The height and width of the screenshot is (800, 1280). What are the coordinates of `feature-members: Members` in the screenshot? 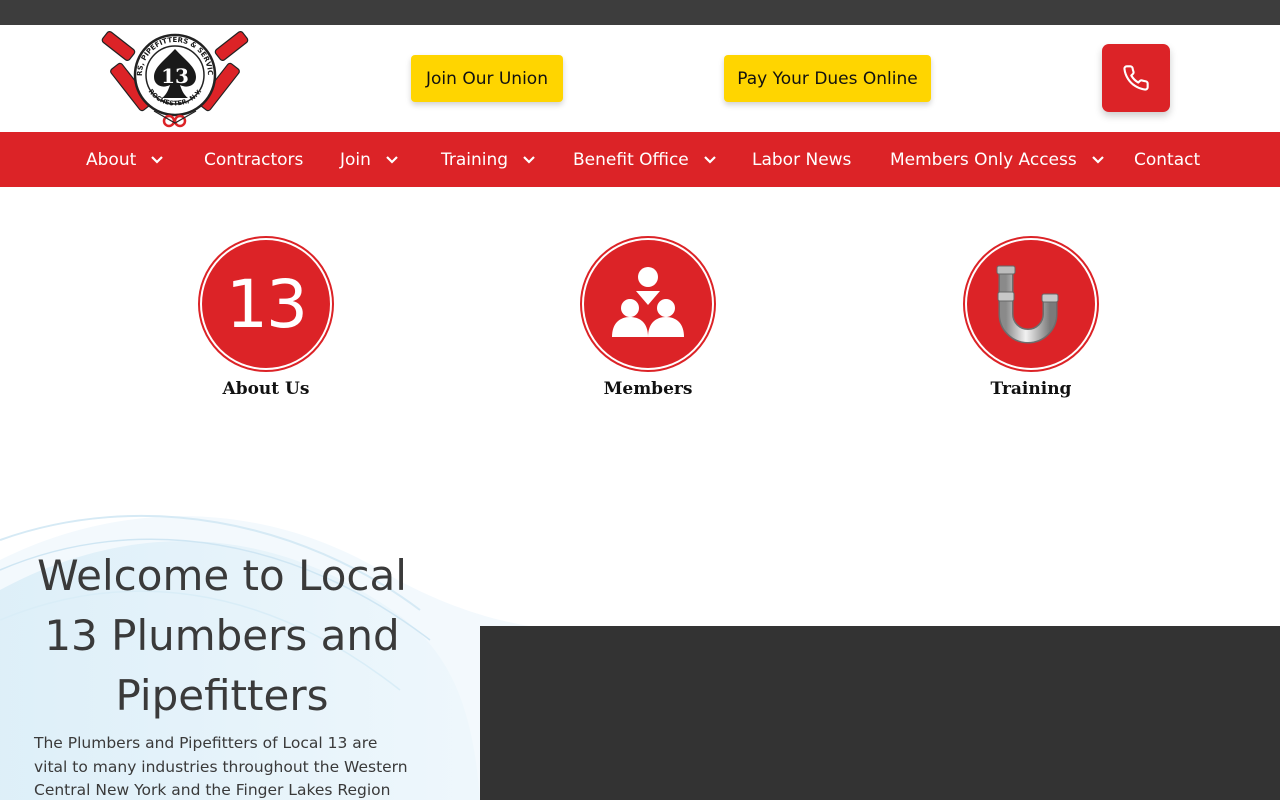 It's located at (648, 317).